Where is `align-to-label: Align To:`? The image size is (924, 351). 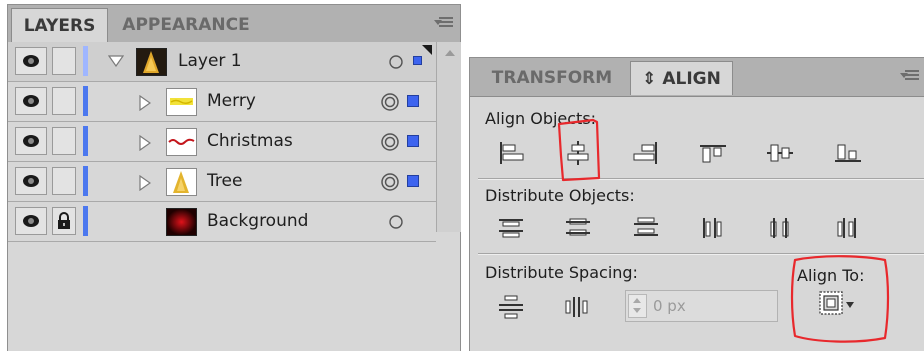
align-to-label: Align To: is located at coordinates (831, 275).